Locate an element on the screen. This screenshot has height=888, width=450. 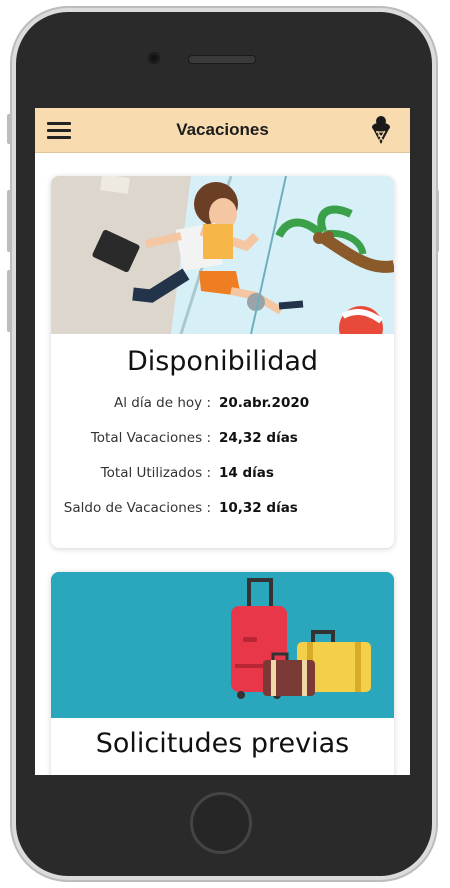
luggage-illustration is located at coordinates (222, 645).